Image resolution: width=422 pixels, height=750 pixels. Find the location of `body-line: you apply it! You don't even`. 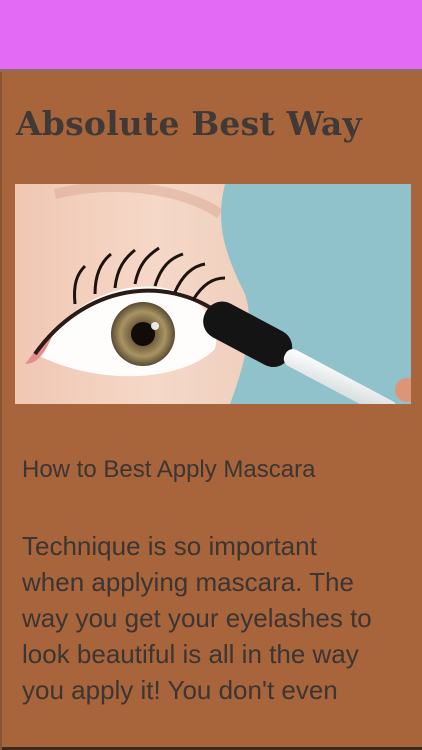

body-line: you apply it! You don't even is located at coordinates (180, 690).